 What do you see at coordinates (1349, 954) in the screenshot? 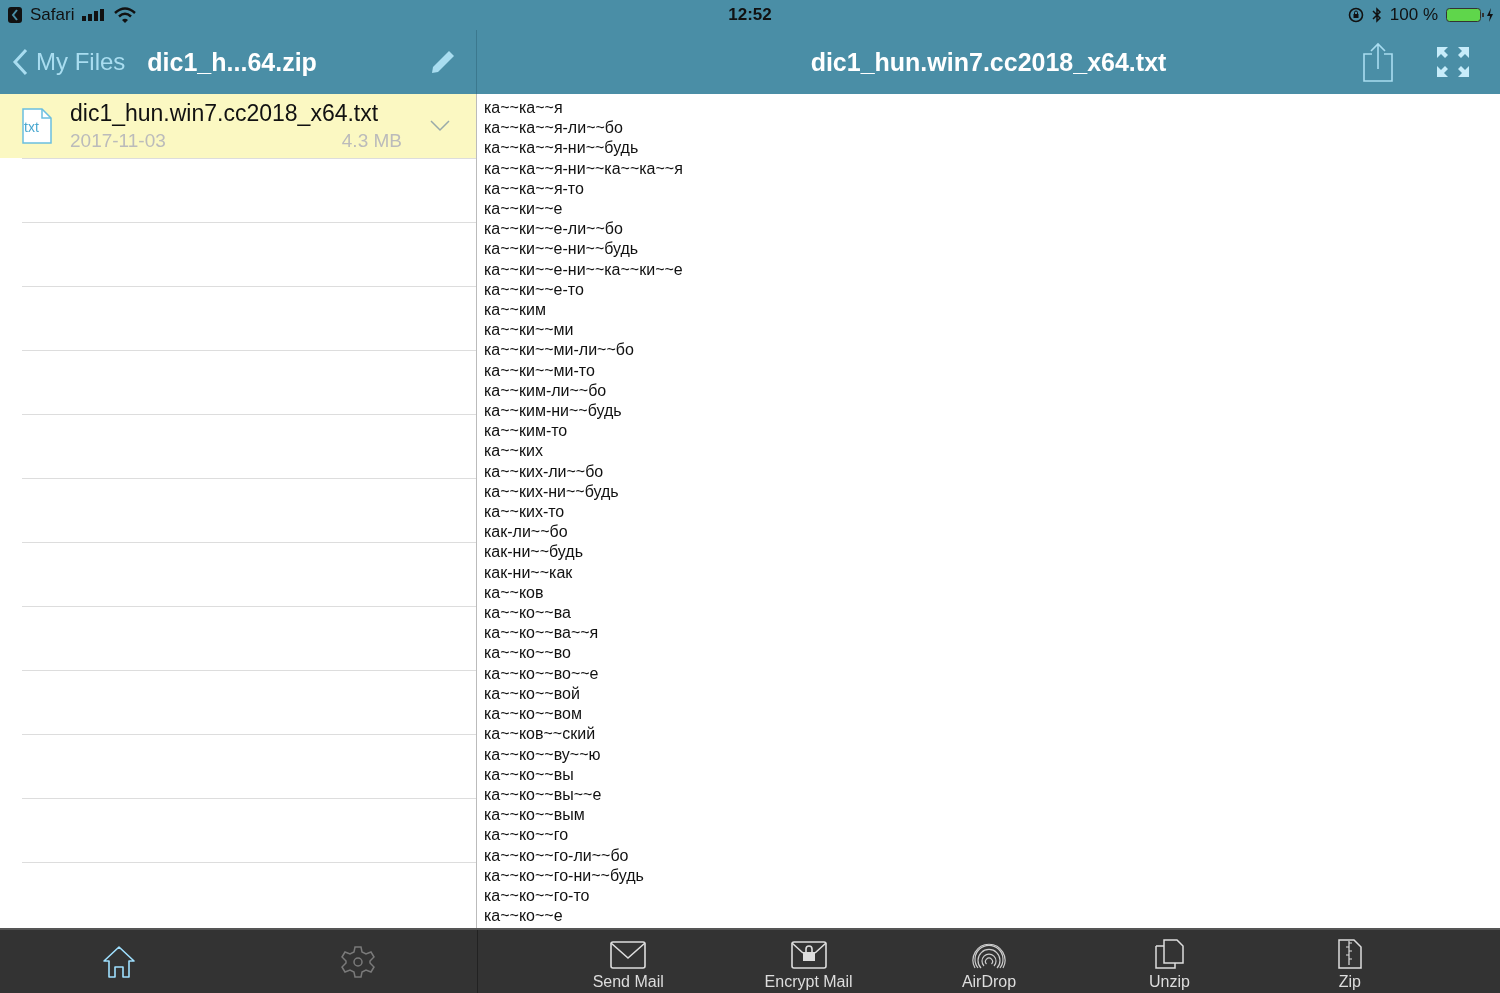
I see `zip-file-icon` at bounding box center [1349, 954].